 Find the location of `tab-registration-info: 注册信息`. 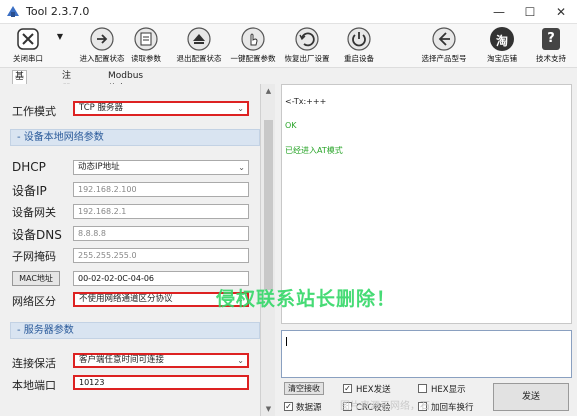

tab-registration-info: 注册信息 is located at coordinates (66, 95).